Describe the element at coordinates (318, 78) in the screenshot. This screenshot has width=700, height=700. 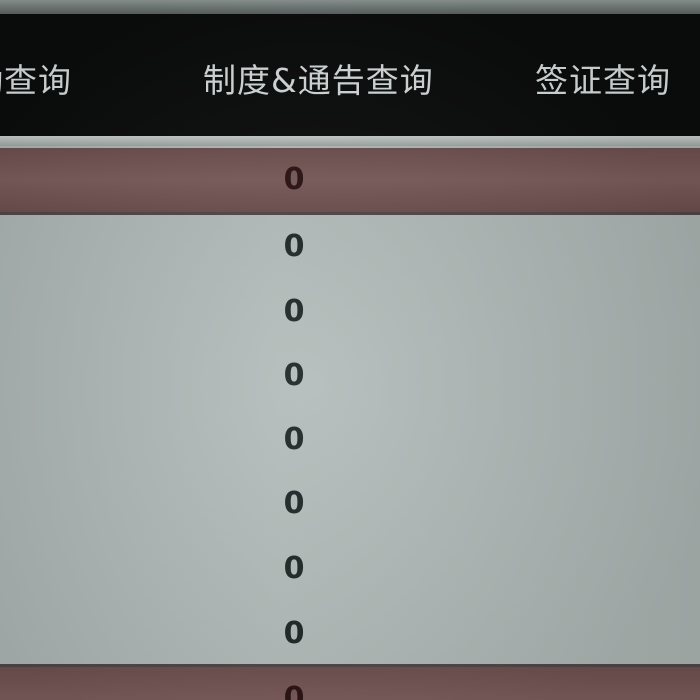
I see `nav-item-policy-notice-query: 制度&通告查询` at that location.